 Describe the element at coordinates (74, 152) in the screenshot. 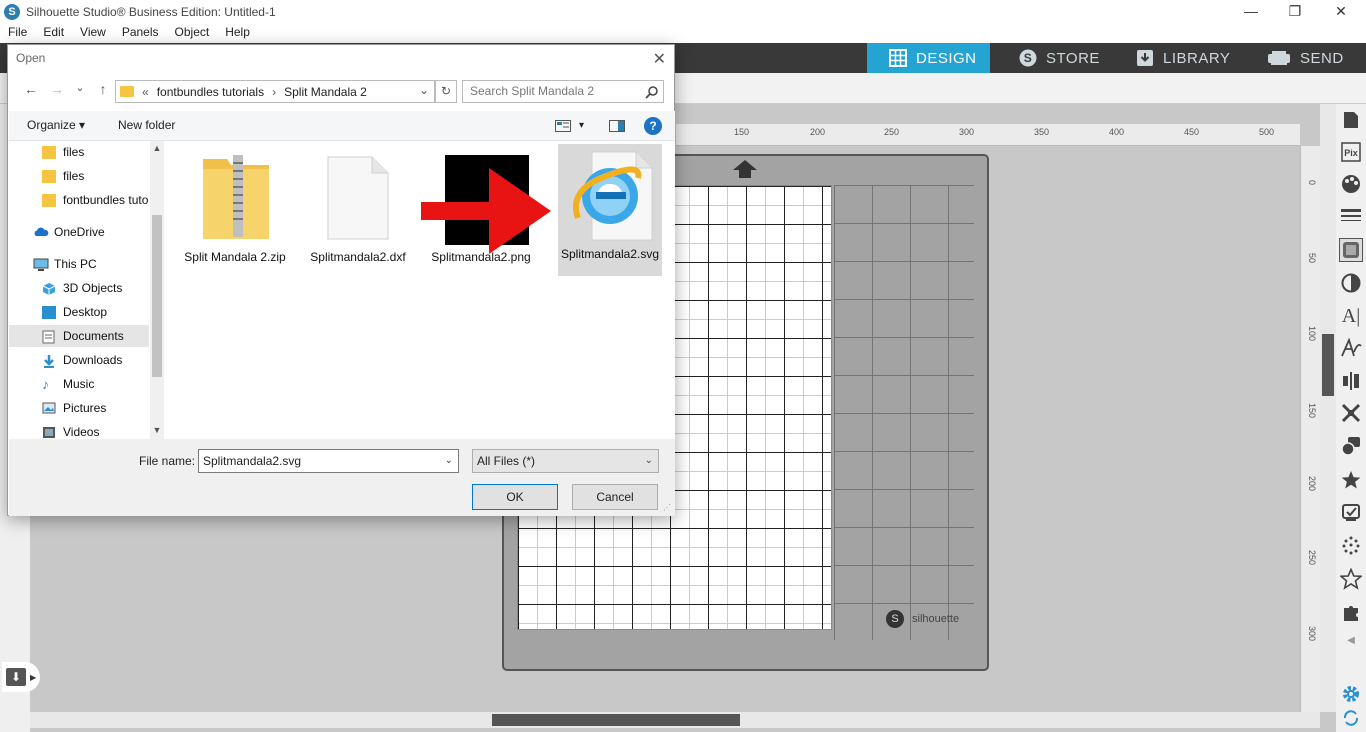

I see `nav-item-label: files` at that location.